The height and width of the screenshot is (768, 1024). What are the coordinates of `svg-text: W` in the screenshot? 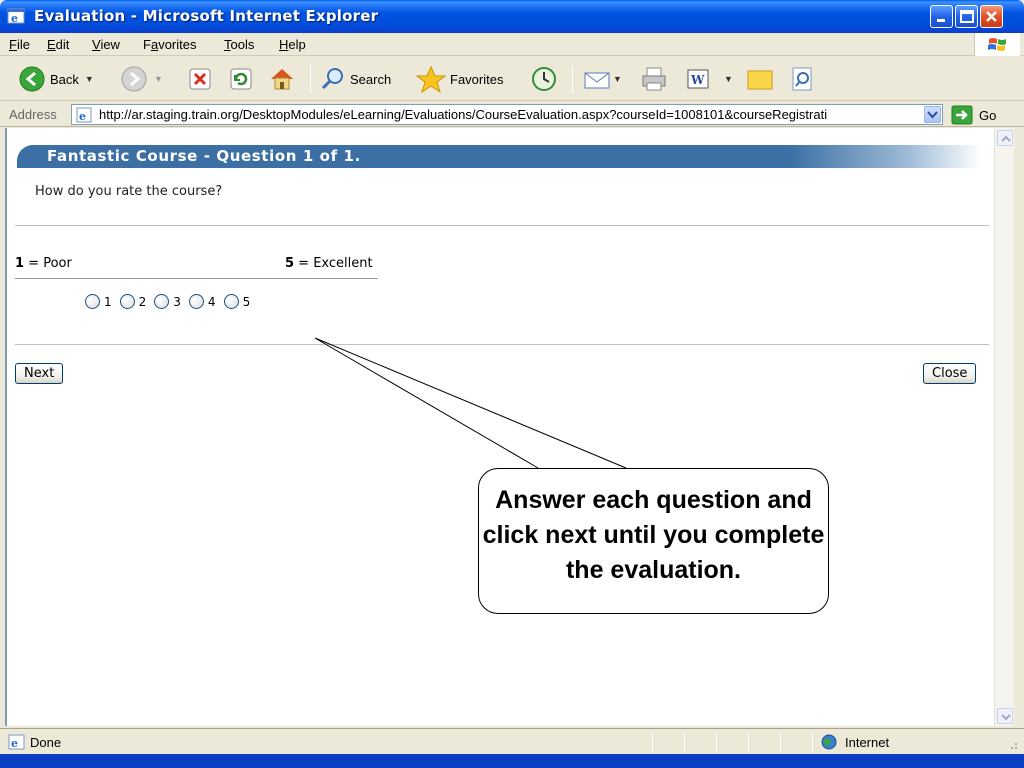 It's located at (697, 80).